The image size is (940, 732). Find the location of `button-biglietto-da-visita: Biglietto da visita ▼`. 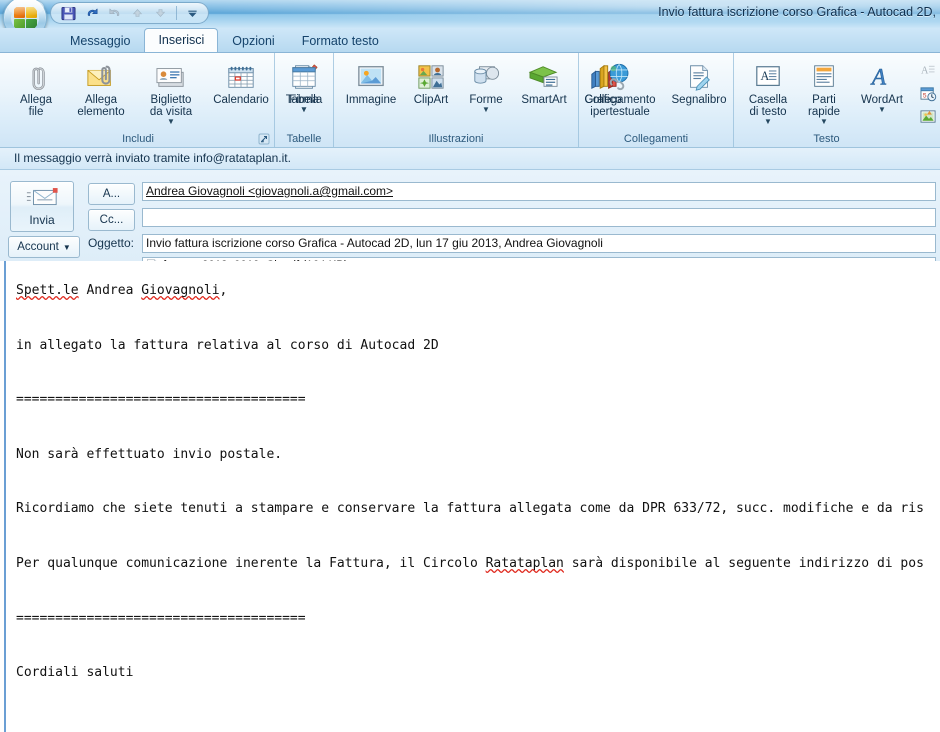

button-biglietto-da-visita: Biglietto da visita ▼ is located at coordinates (171, 92).